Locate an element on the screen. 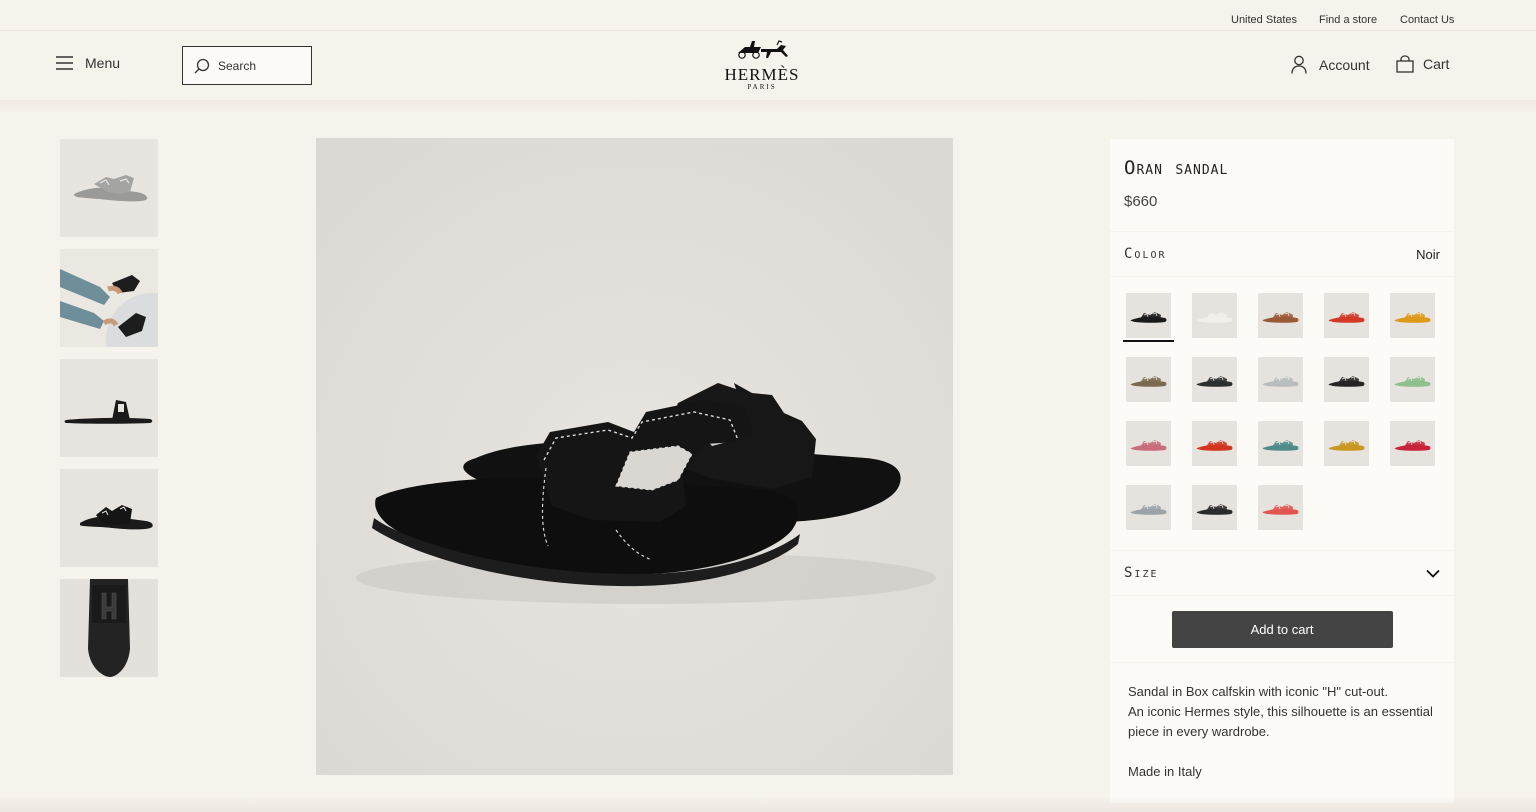  thumbnail-list is located at coordinates (109, 414).